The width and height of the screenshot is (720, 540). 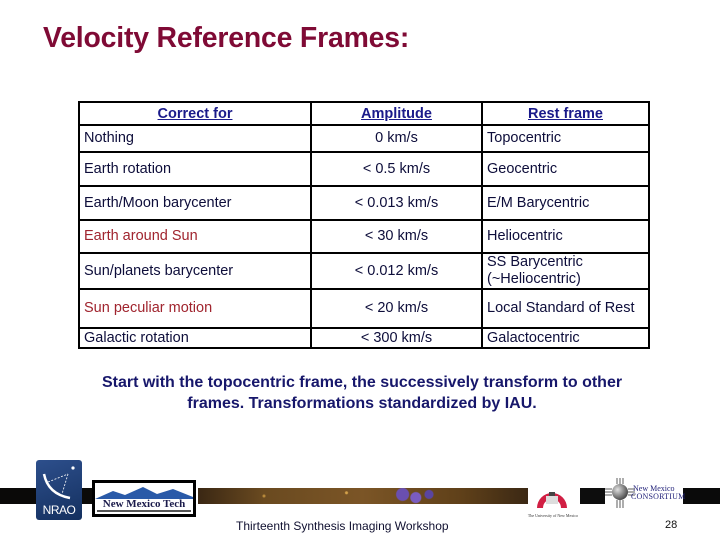 What do you see at coordinates (59, 510) in the screenshot?
I see `nrao-logo-text: NRAO` at bounding box center [59, 510].